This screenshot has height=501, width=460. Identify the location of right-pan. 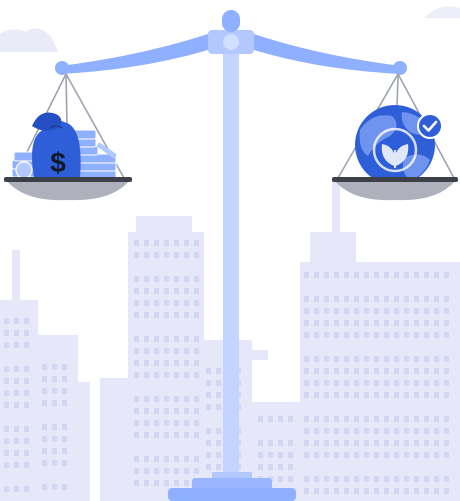
(395, 189).